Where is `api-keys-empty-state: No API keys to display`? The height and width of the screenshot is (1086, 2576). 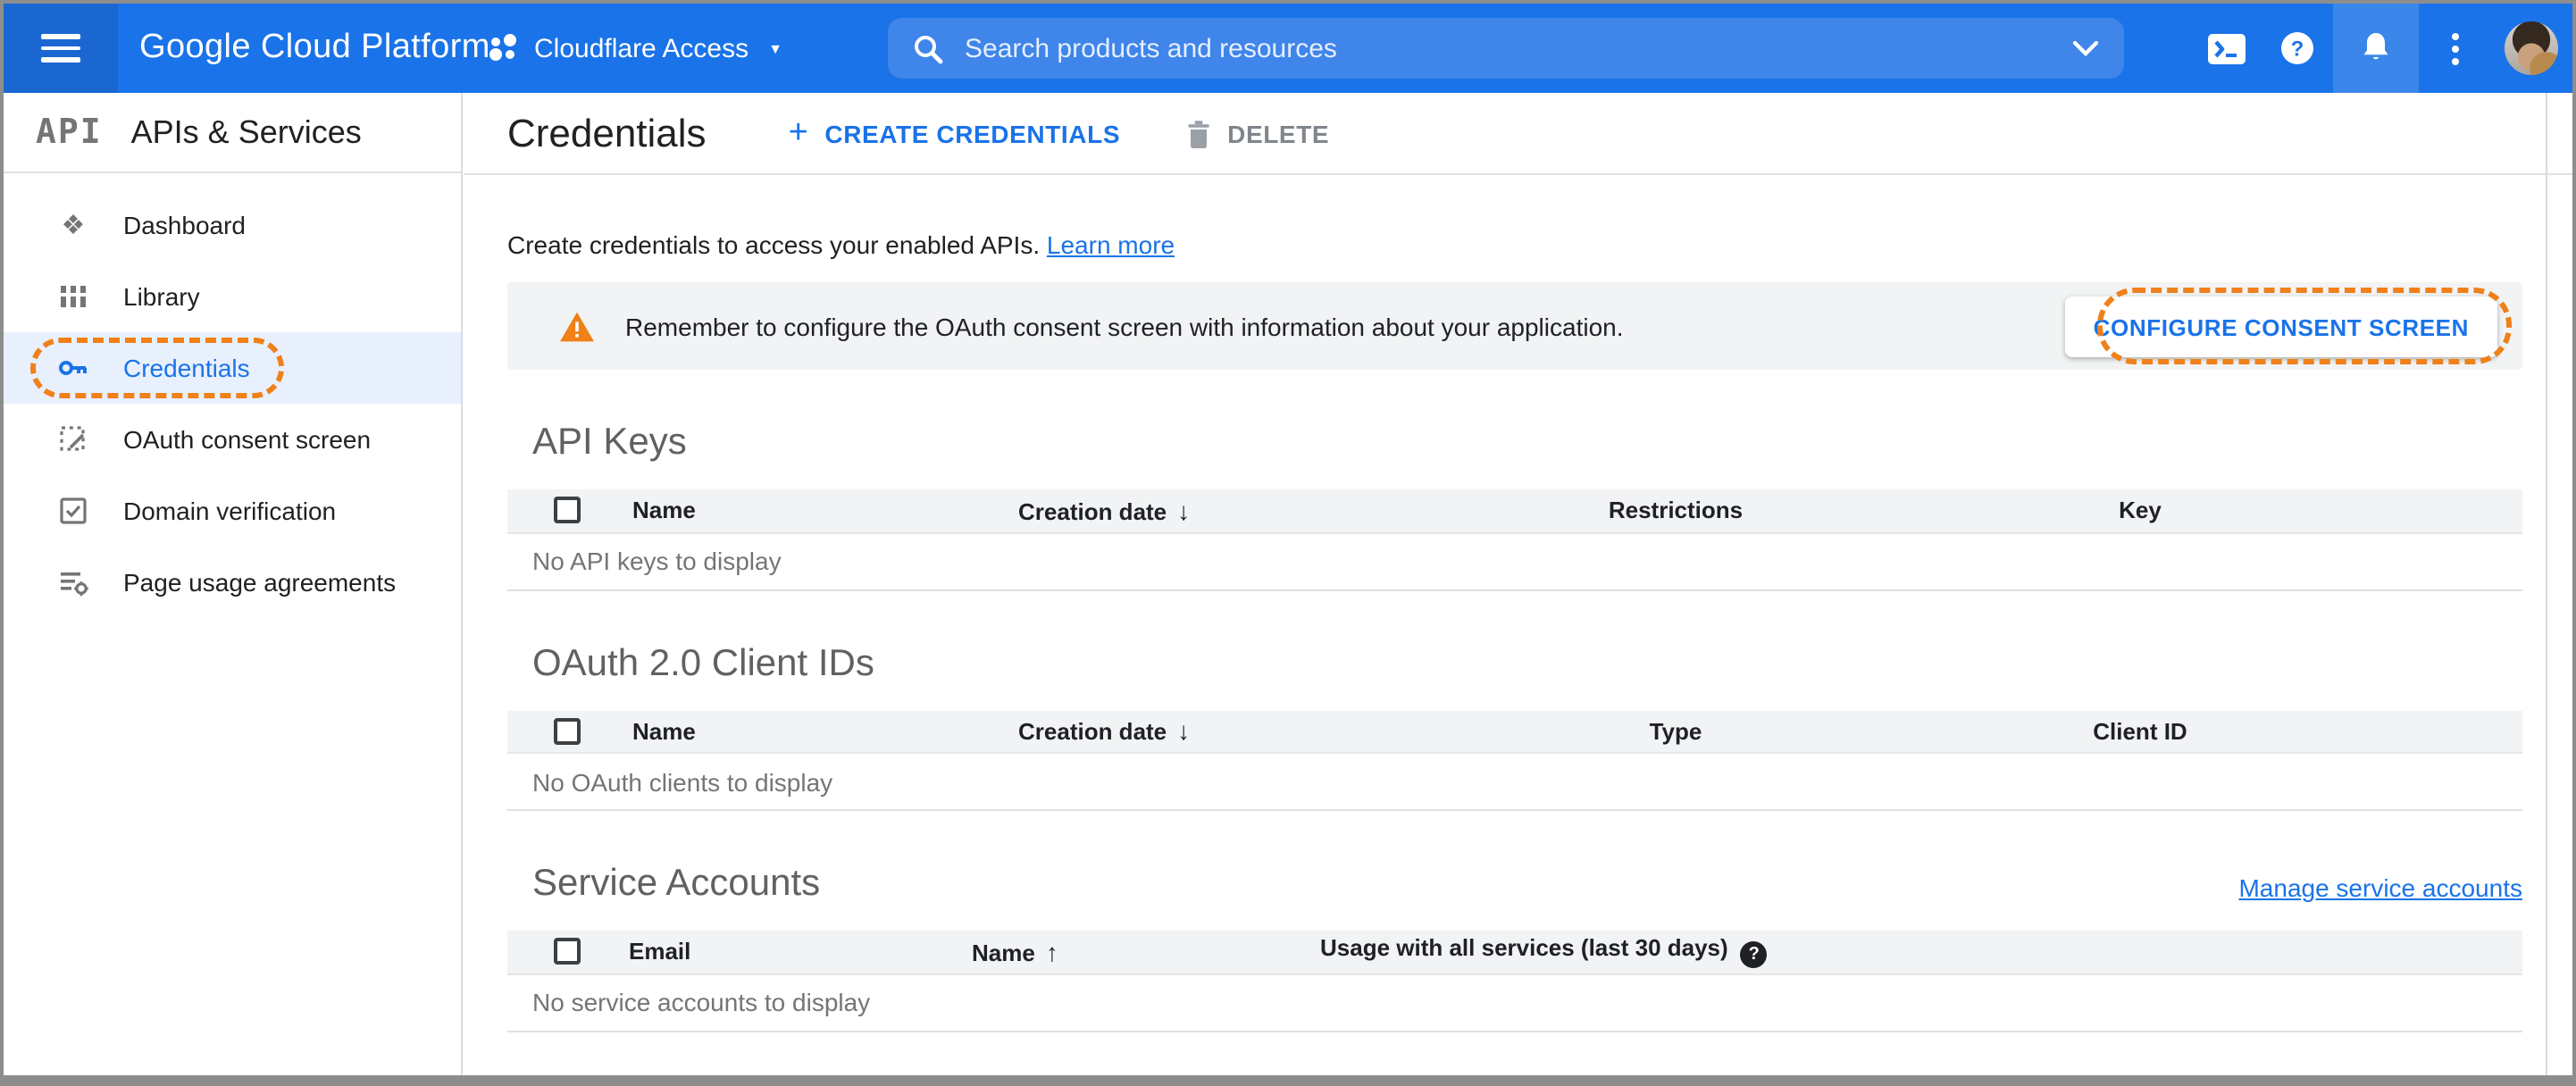
api-keys-empty-state: No API keys to display is located at coordinates (1515, 561).